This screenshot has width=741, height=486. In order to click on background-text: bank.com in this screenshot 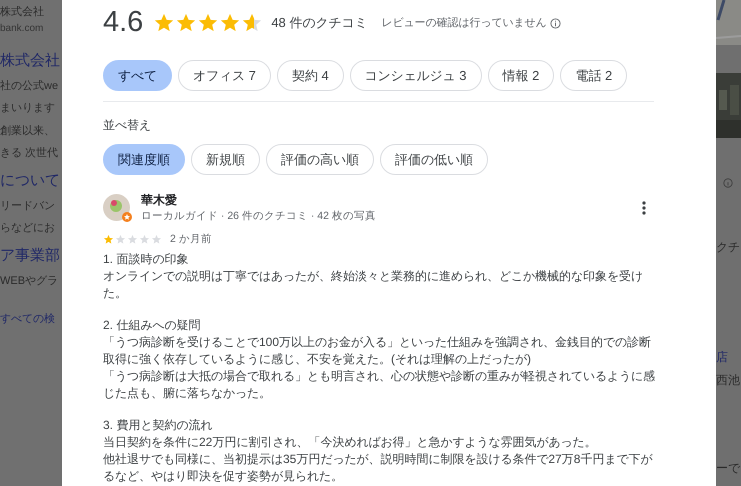, I will do `click(22, 29)`.